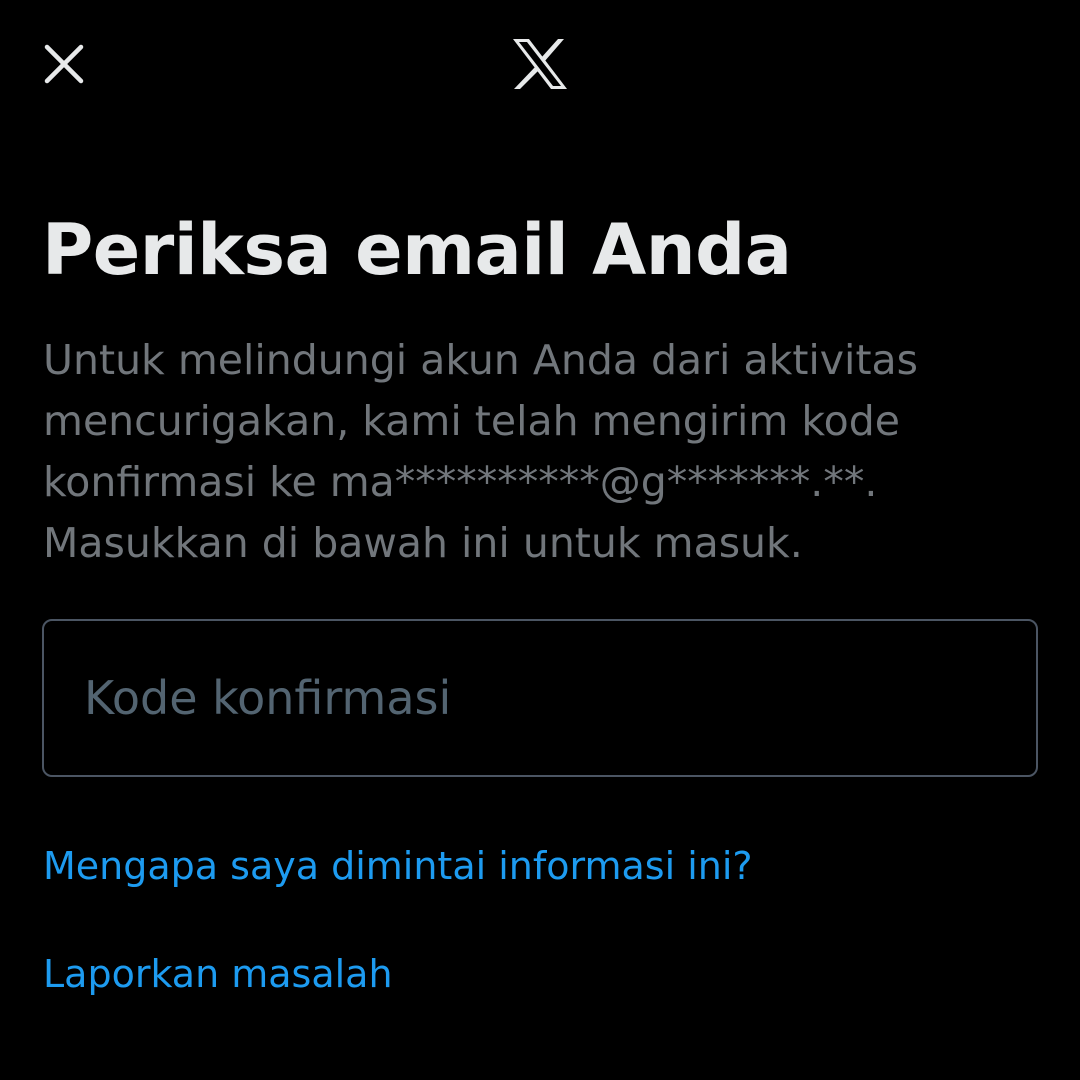 Image resolution: width=1080 pixels, height=1080 pixels. I want to click on close-button, so click(64, 64).